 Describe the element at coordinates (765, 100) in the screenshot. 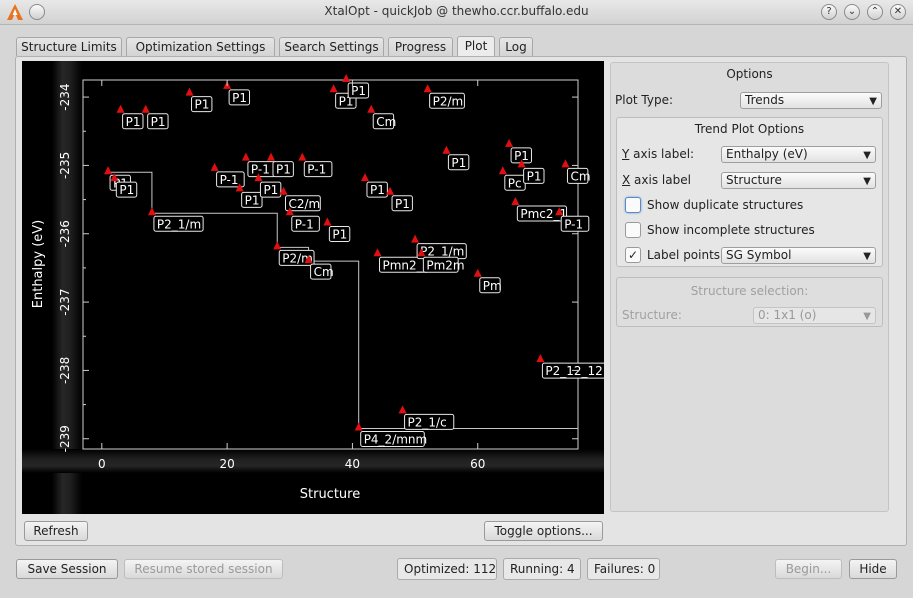

I see `plot-type-value: Trends` at that location.